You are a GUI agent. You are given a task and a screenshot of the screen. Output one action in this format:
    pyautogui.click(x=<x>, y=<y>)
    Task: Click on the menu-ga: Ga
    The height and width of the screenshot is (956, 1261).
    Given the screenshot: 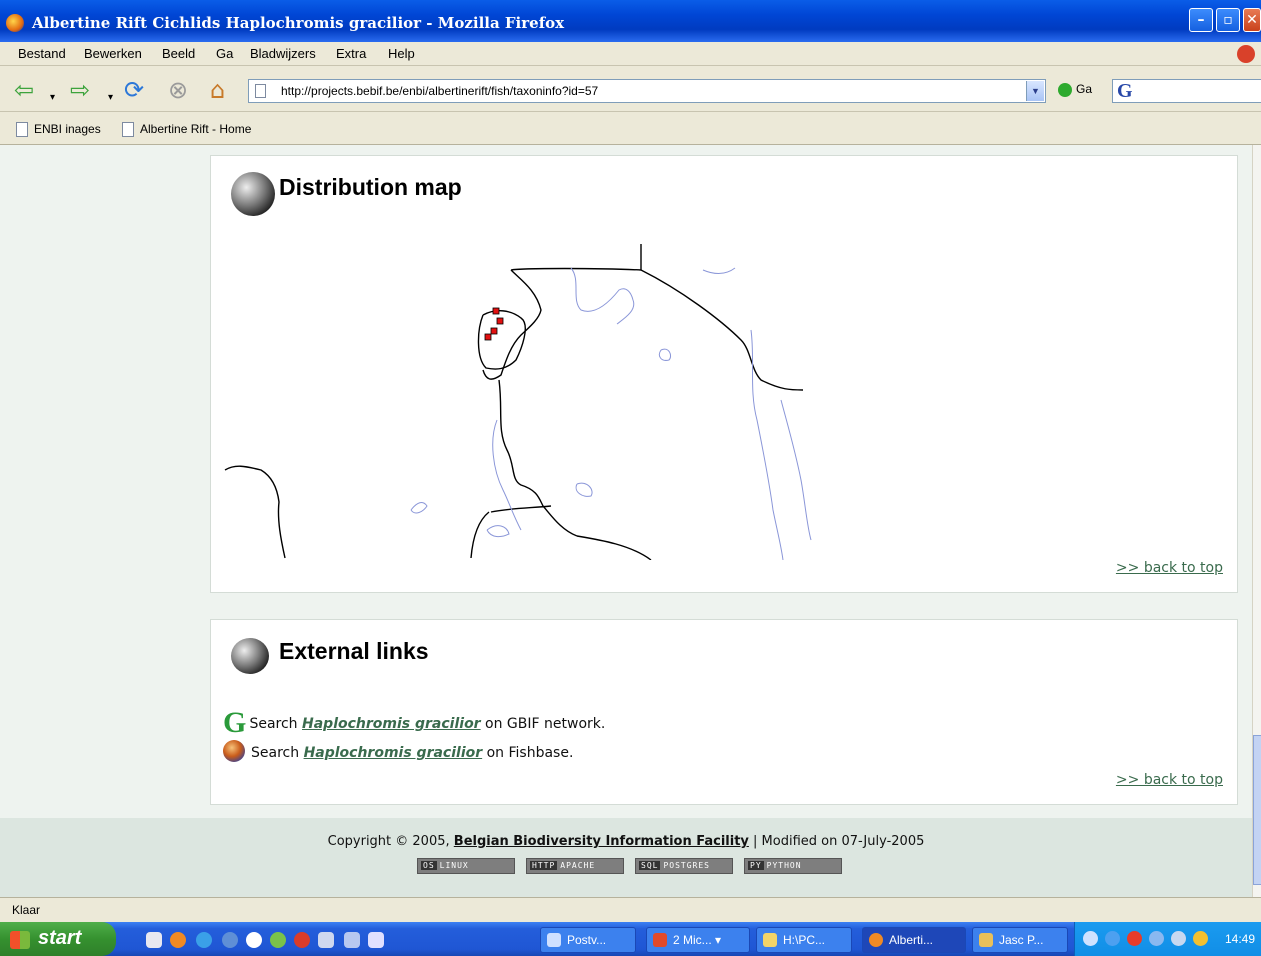 What is the action you would take?
    pyautogui.click(x=224, y=53)
    